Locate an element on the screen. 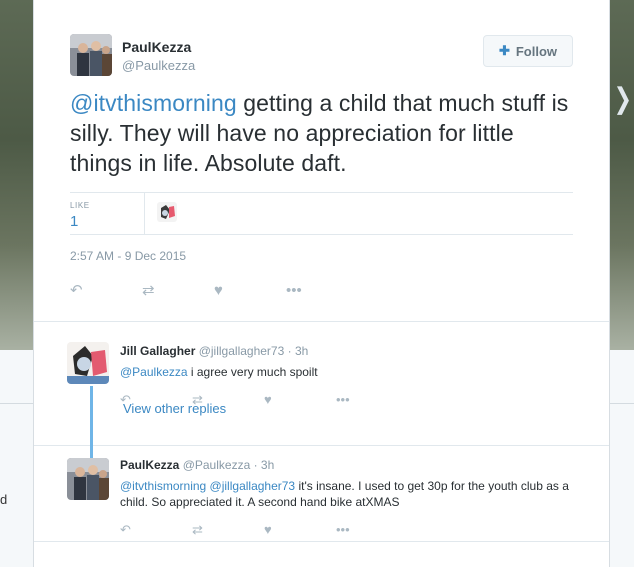 The width and height of the screenshot is (634, 567). like-count: 1 is located at coordinates (107, 221).